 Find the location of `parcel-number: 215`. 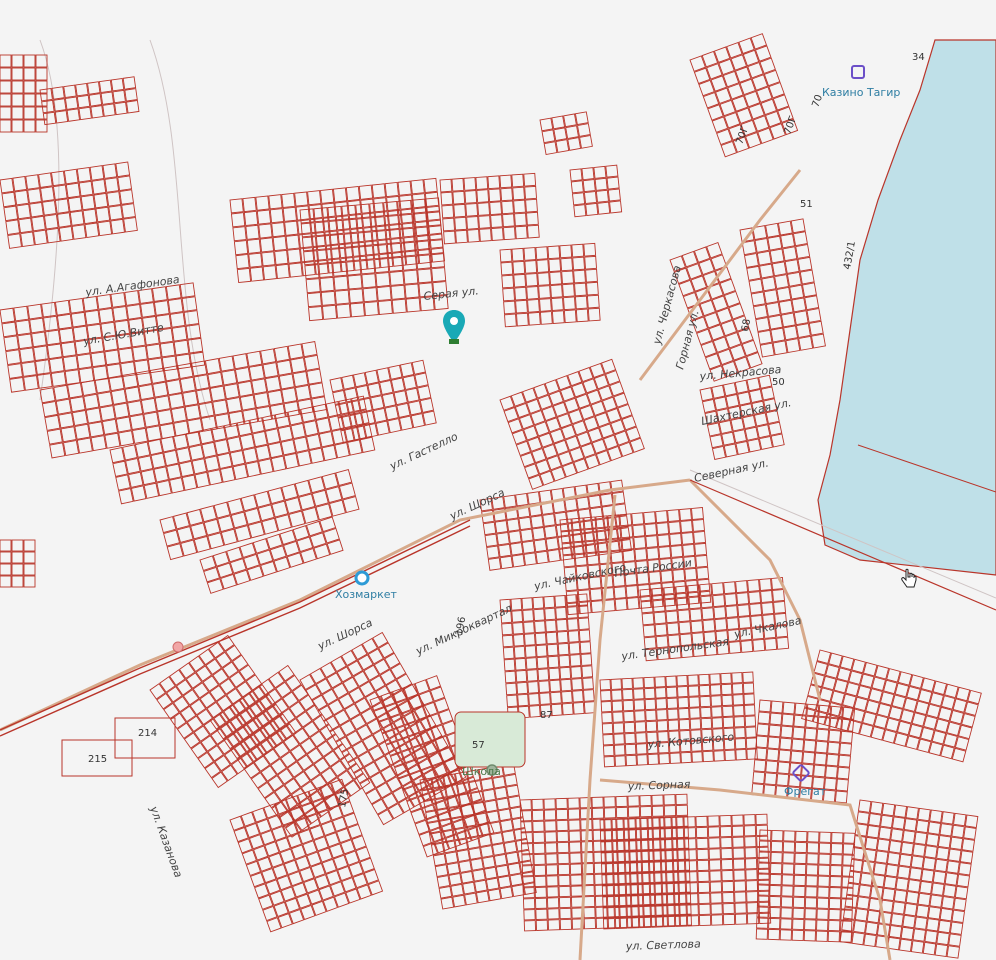

parcel-number: 215 is located at coordinates (97, 759).